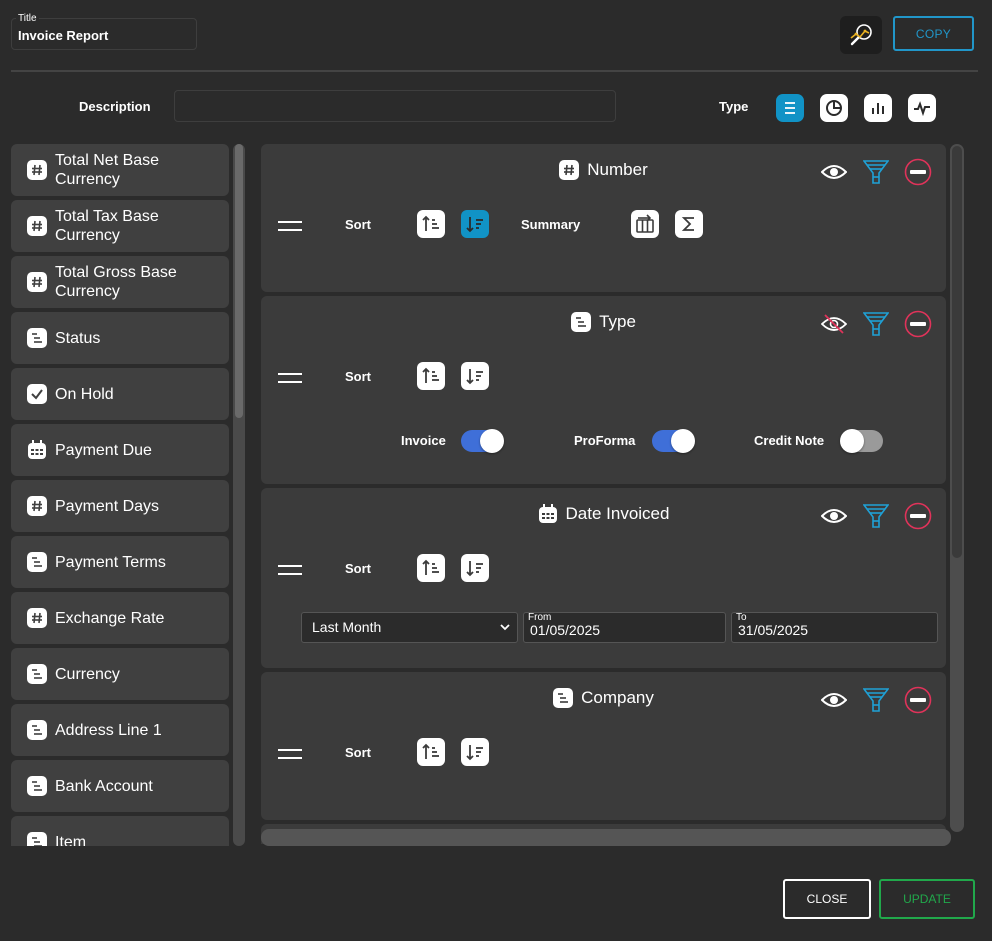 The image size is (992, 941). What do you see at coordinates (120, 338) in the screenshot?
I see `field-item: Status` at bounding box center [120, 338].